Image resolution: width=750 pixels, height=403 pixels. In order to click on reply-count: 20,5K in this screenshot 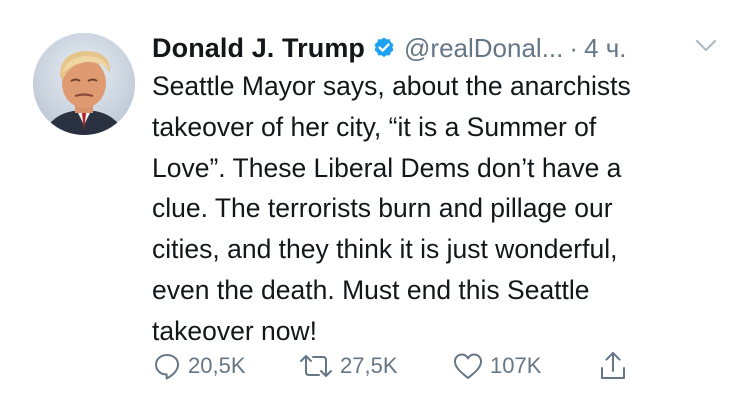, I will do `click(217, 365)`.